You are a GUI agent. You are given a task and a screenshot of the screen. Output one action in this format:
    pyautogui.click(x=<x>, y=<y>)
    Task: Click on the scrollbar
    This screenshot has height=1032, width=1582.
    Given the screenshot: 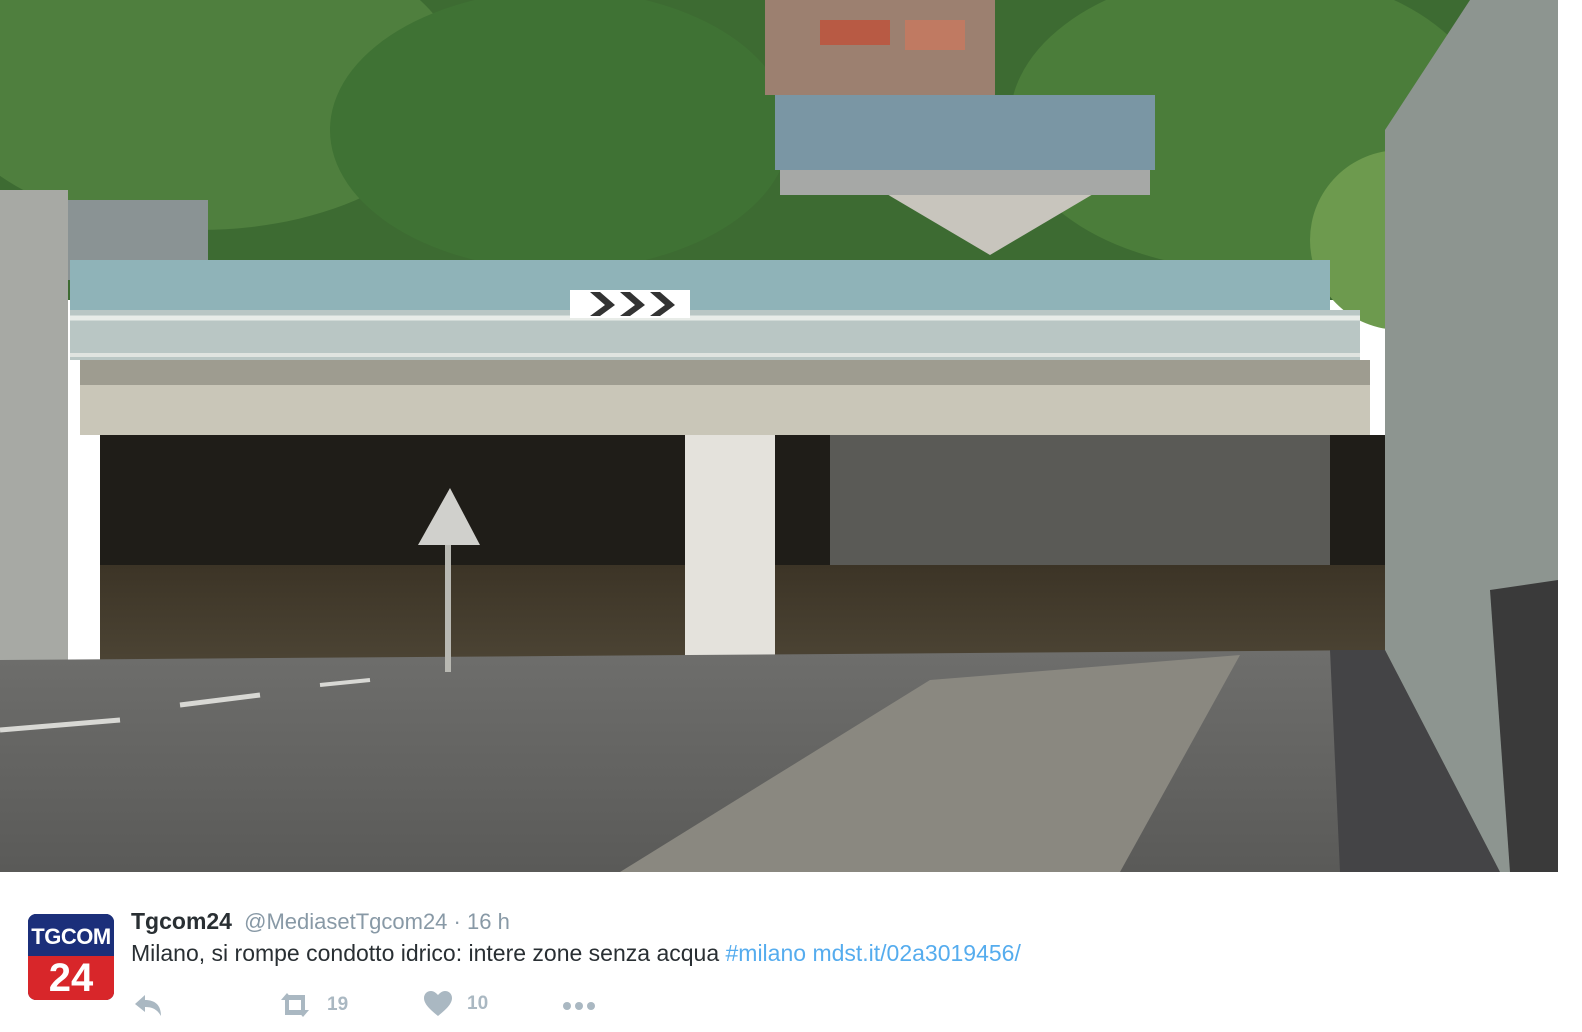 What is the action you would take?
    pyautogui.click(x=1570, y=516)
    